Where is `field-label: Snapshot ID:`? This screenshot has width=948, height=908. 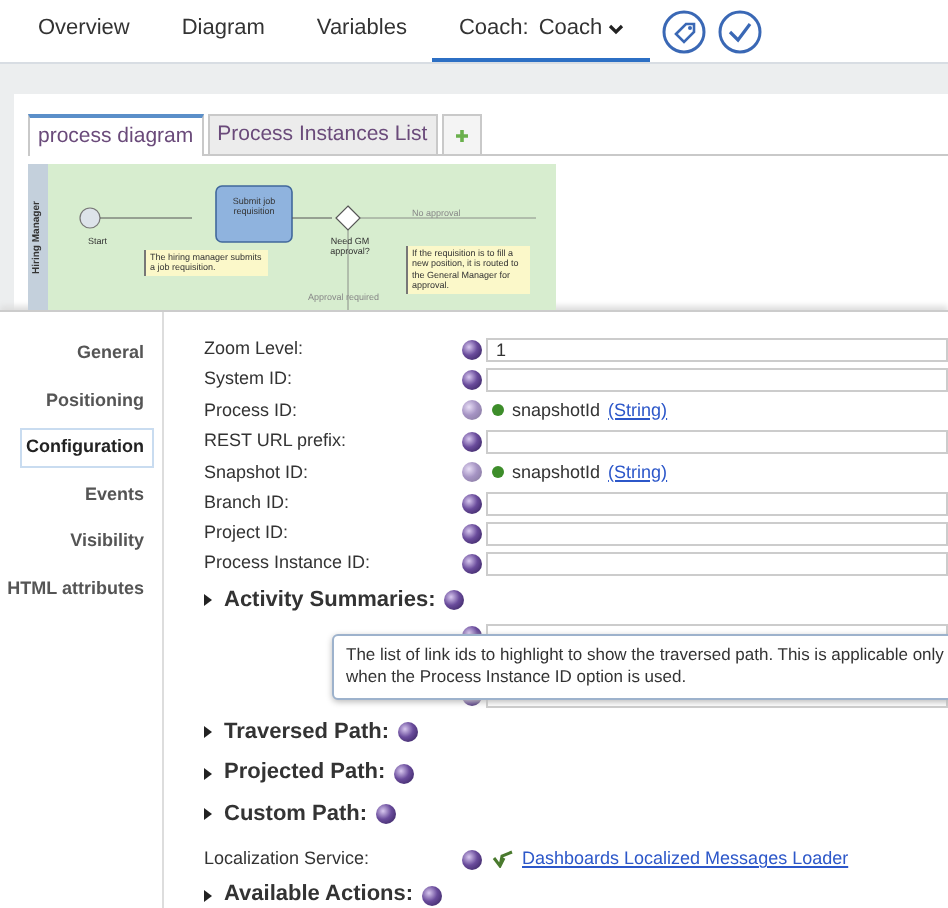 field-label: Snapshot ID: is located at coordinates (257, 472).